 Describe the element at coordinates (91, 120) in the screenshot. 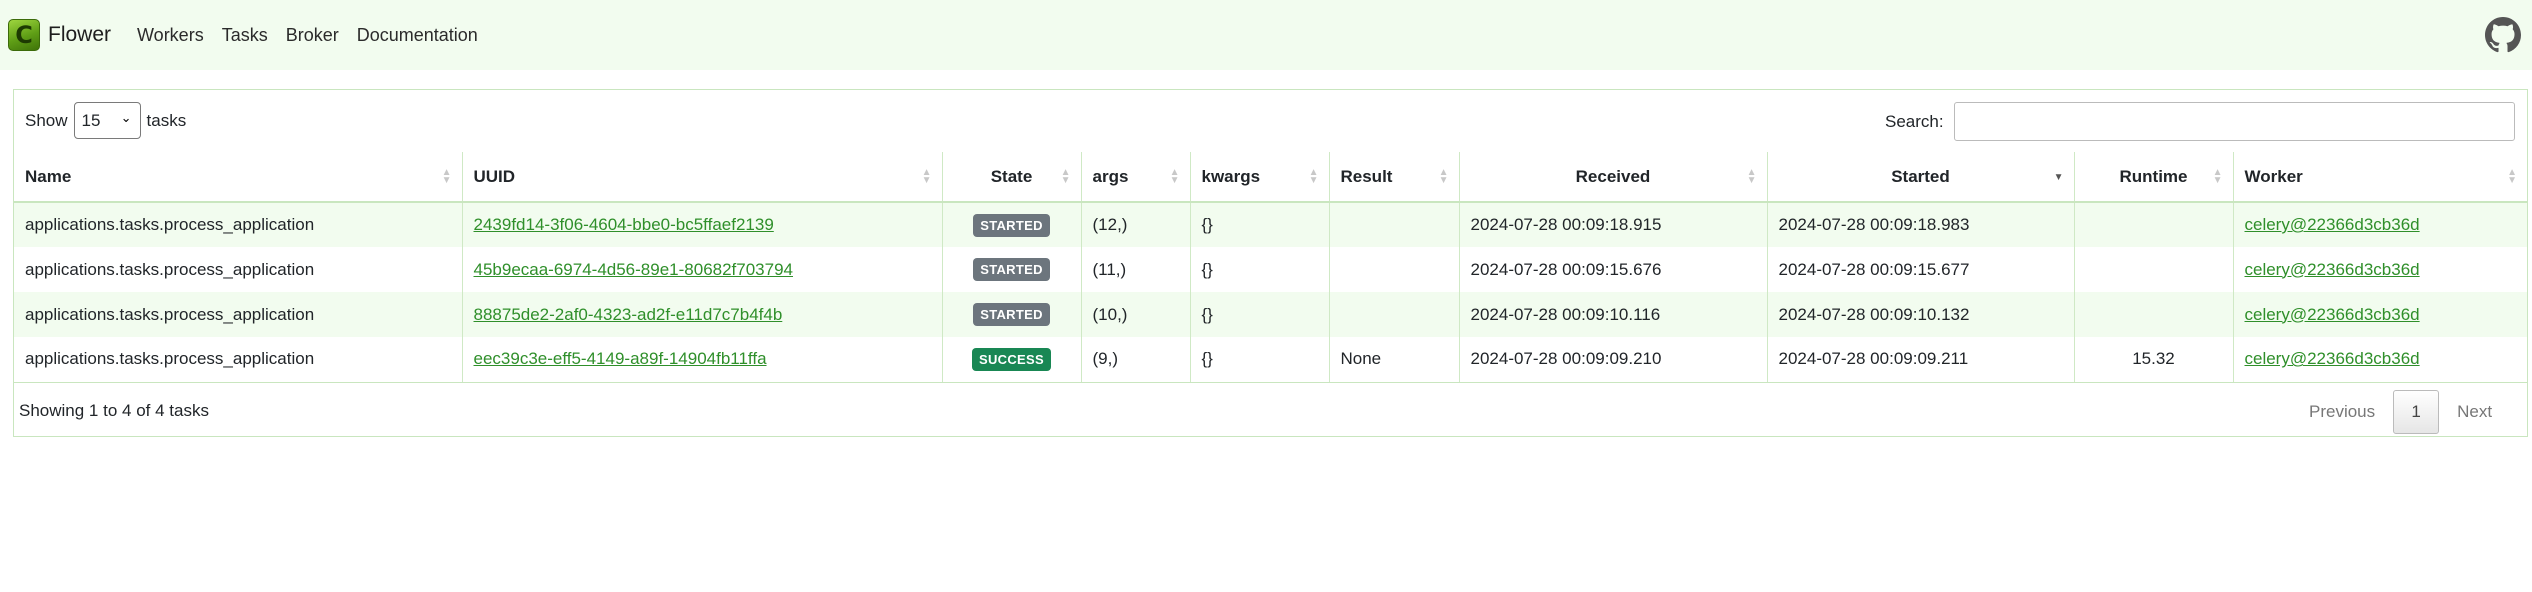

I see `page-size-value: 15` at that location.